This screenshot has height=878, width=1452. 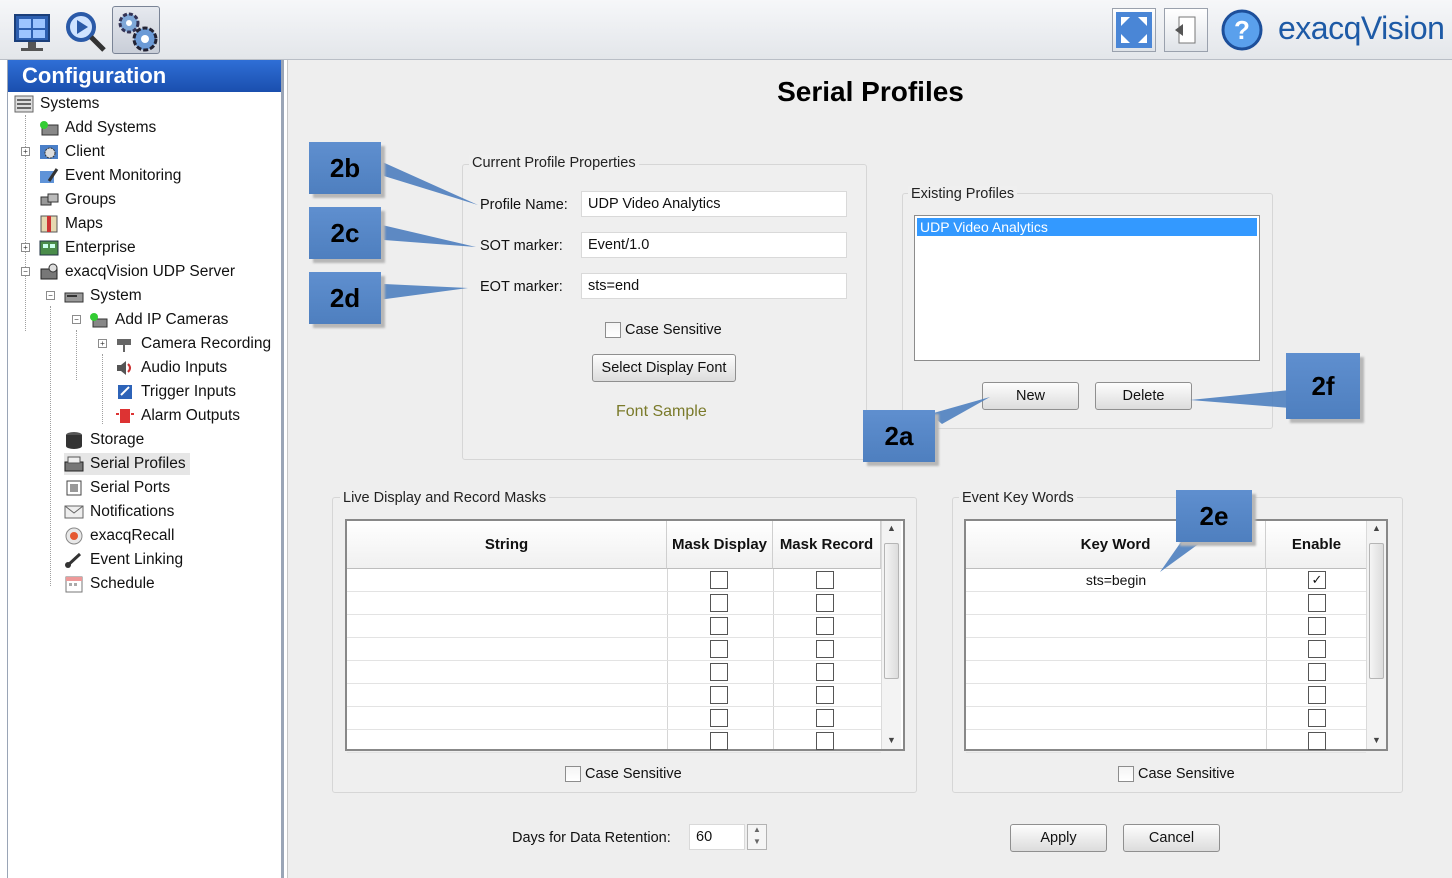 What do you see at coordinates (1186, 30) in the screenshot?
I see `back-button` at bounding box center [1186, 30].